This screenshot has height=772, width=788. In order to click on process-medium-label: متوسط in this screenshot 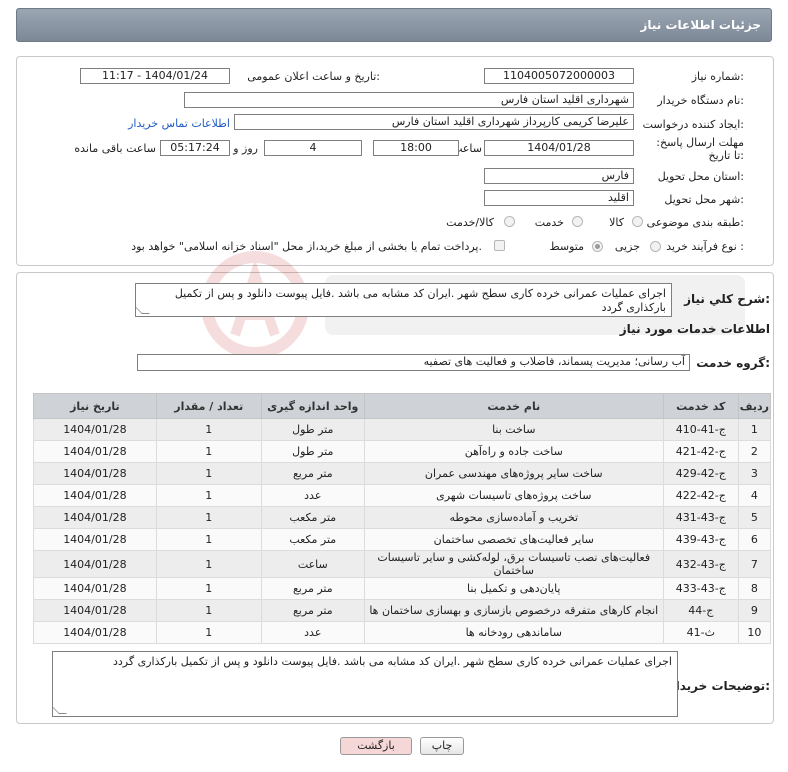, I will do `click(566, 246)`.